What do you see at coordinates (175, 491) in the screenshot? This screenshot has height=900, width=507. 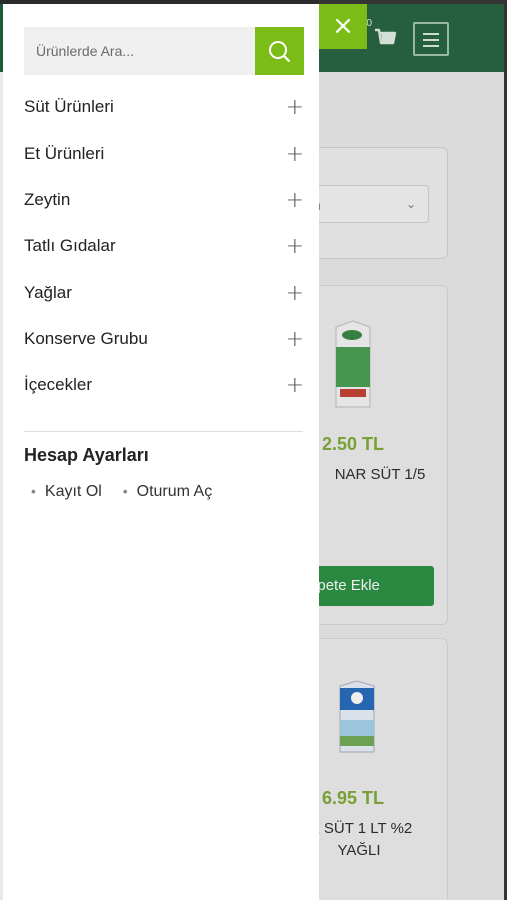 I see `login-link: Oturum Aç` at bounding box center [175, 491].